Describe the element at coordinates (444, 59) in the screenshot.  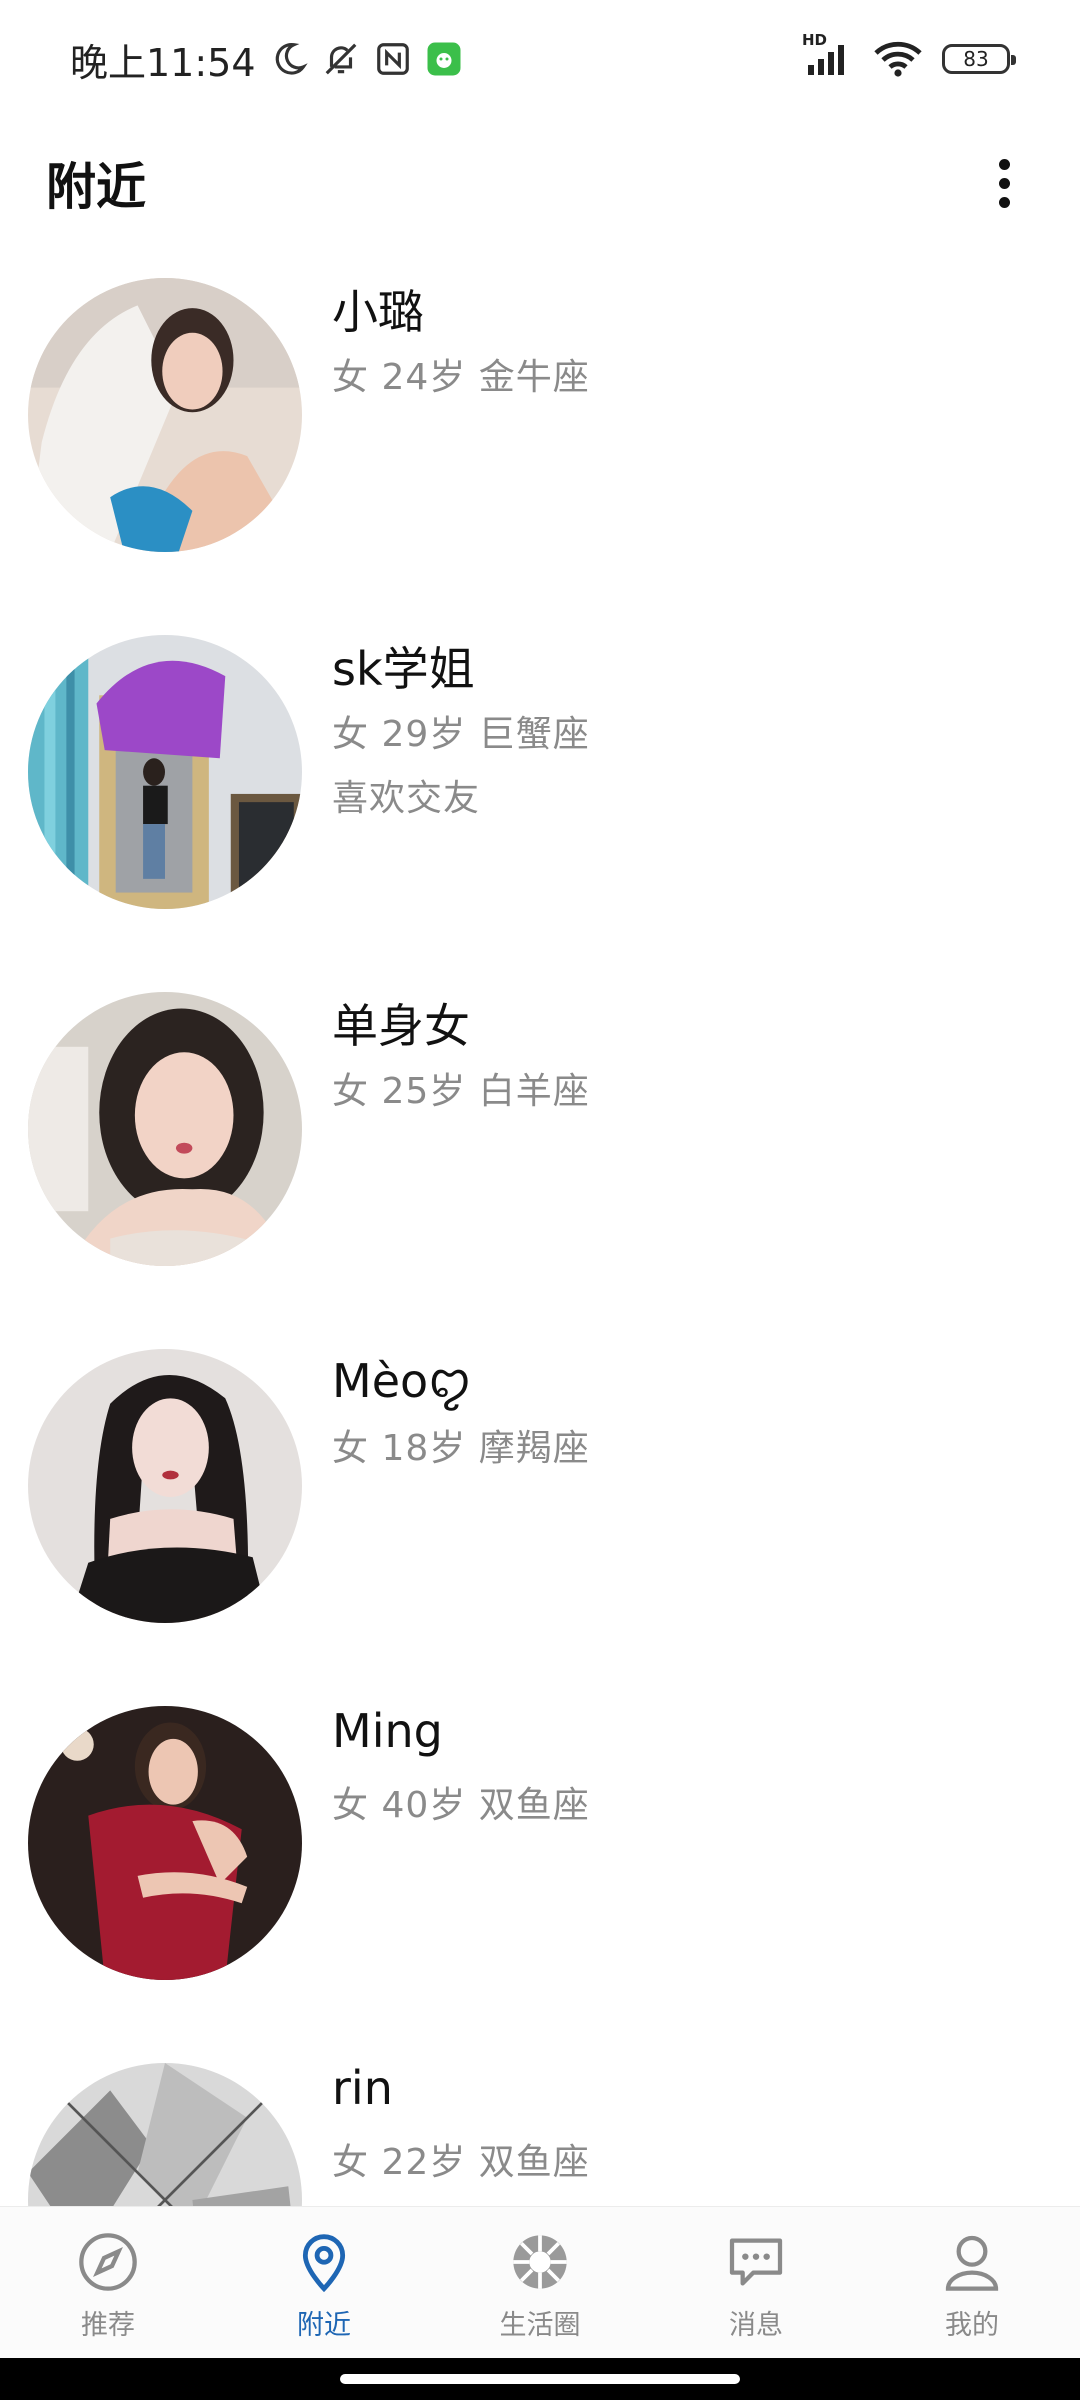
I see `app-notification-icon` at that location.